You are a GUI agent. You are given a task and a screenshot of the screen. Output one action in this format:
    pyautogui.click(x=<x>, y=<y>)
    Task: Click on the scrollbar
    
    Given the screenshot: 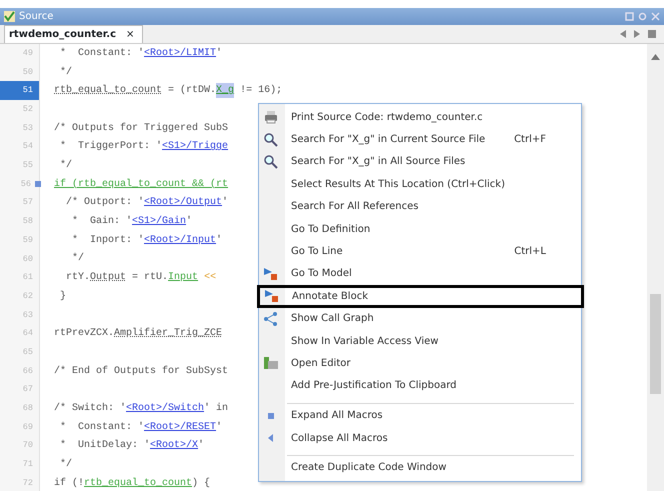 What is the action you would take?
    pyautogui.click(x=655, y=267)
    